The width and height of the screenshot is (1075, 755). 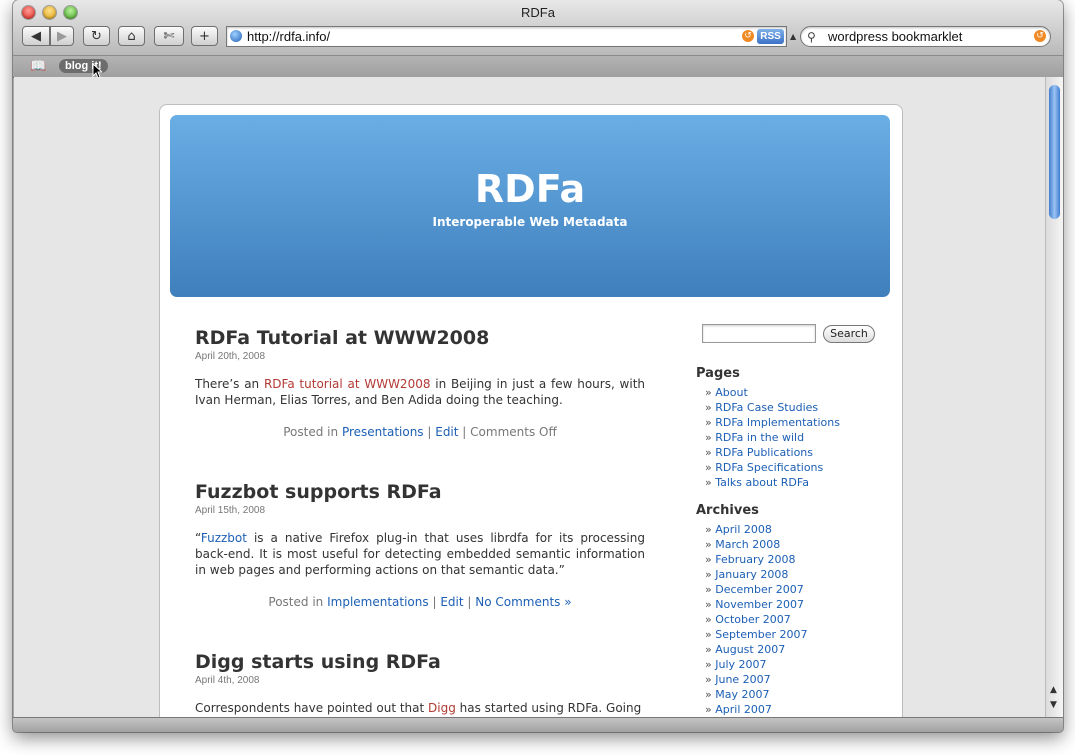 I want to click on list-item: RDFa Publications, so click(x=772, y=452).